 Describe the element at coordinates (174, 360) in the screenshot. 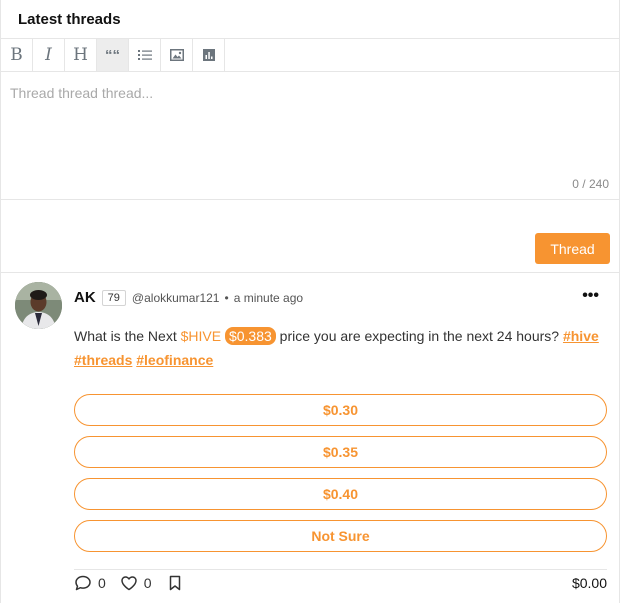

I see `hashtag-leofinance: #leofinance` at that location.